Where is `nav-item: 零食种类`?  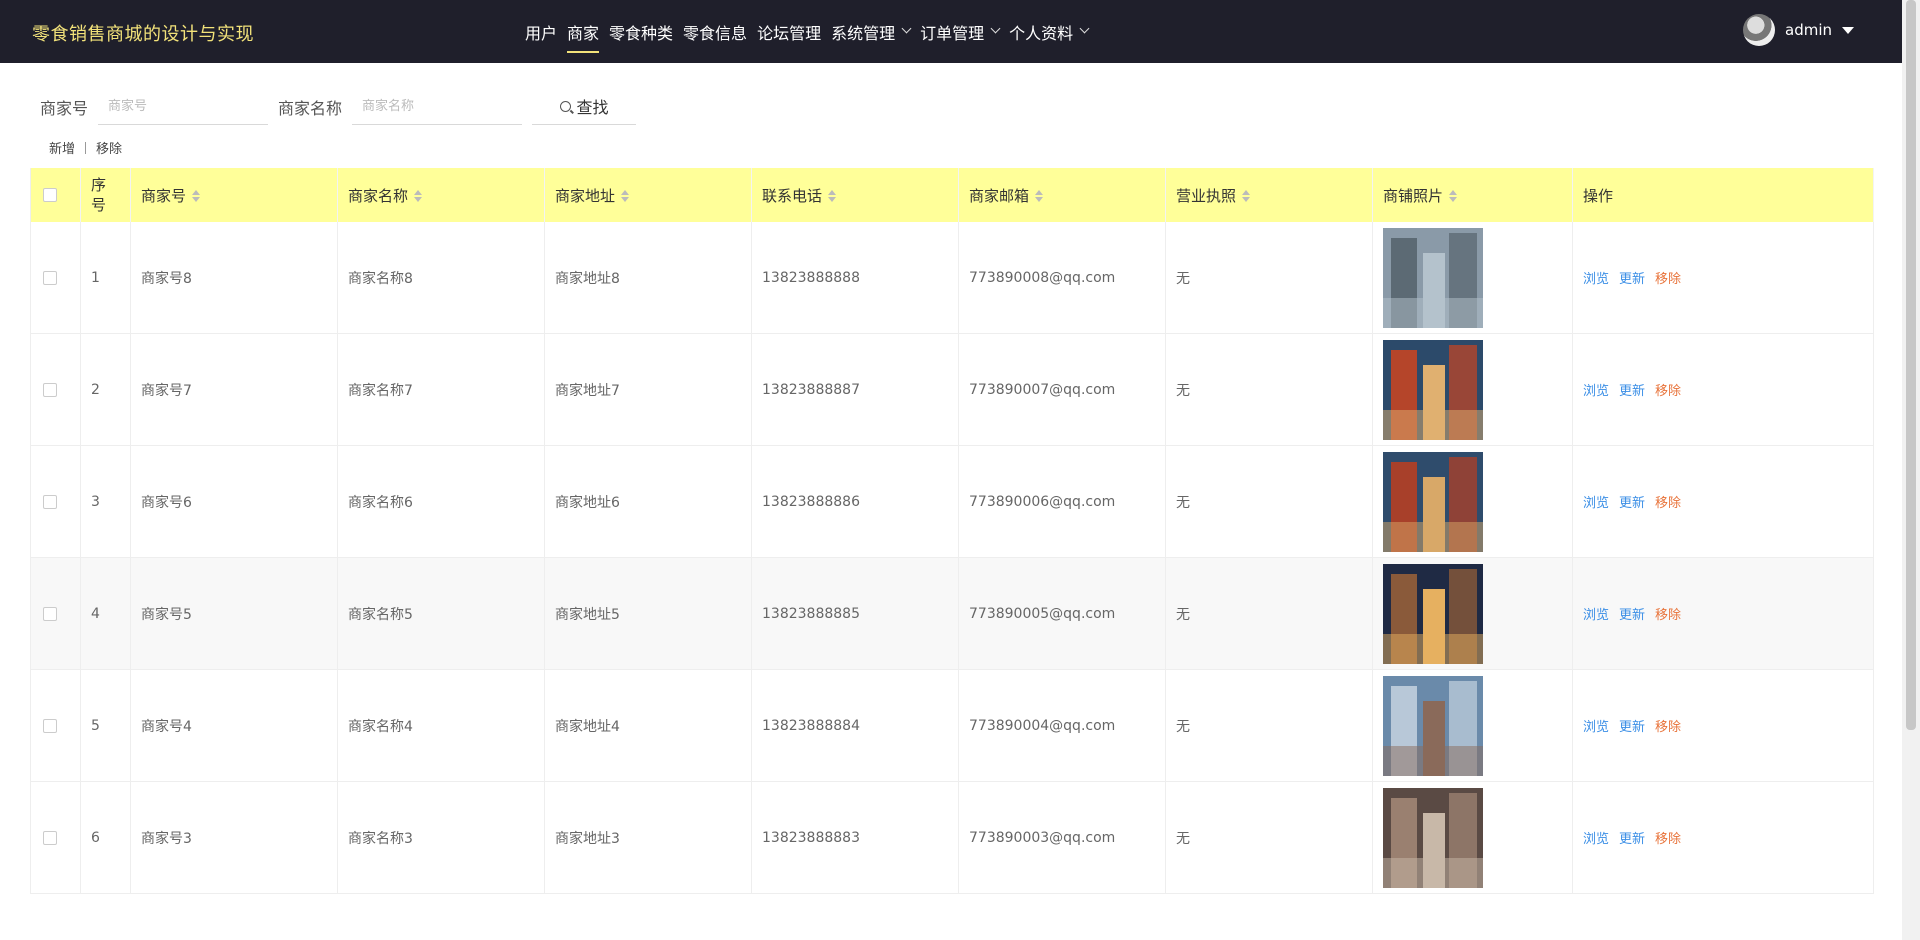 nav-item: 零食种类 is located at coordinates (641, 31).